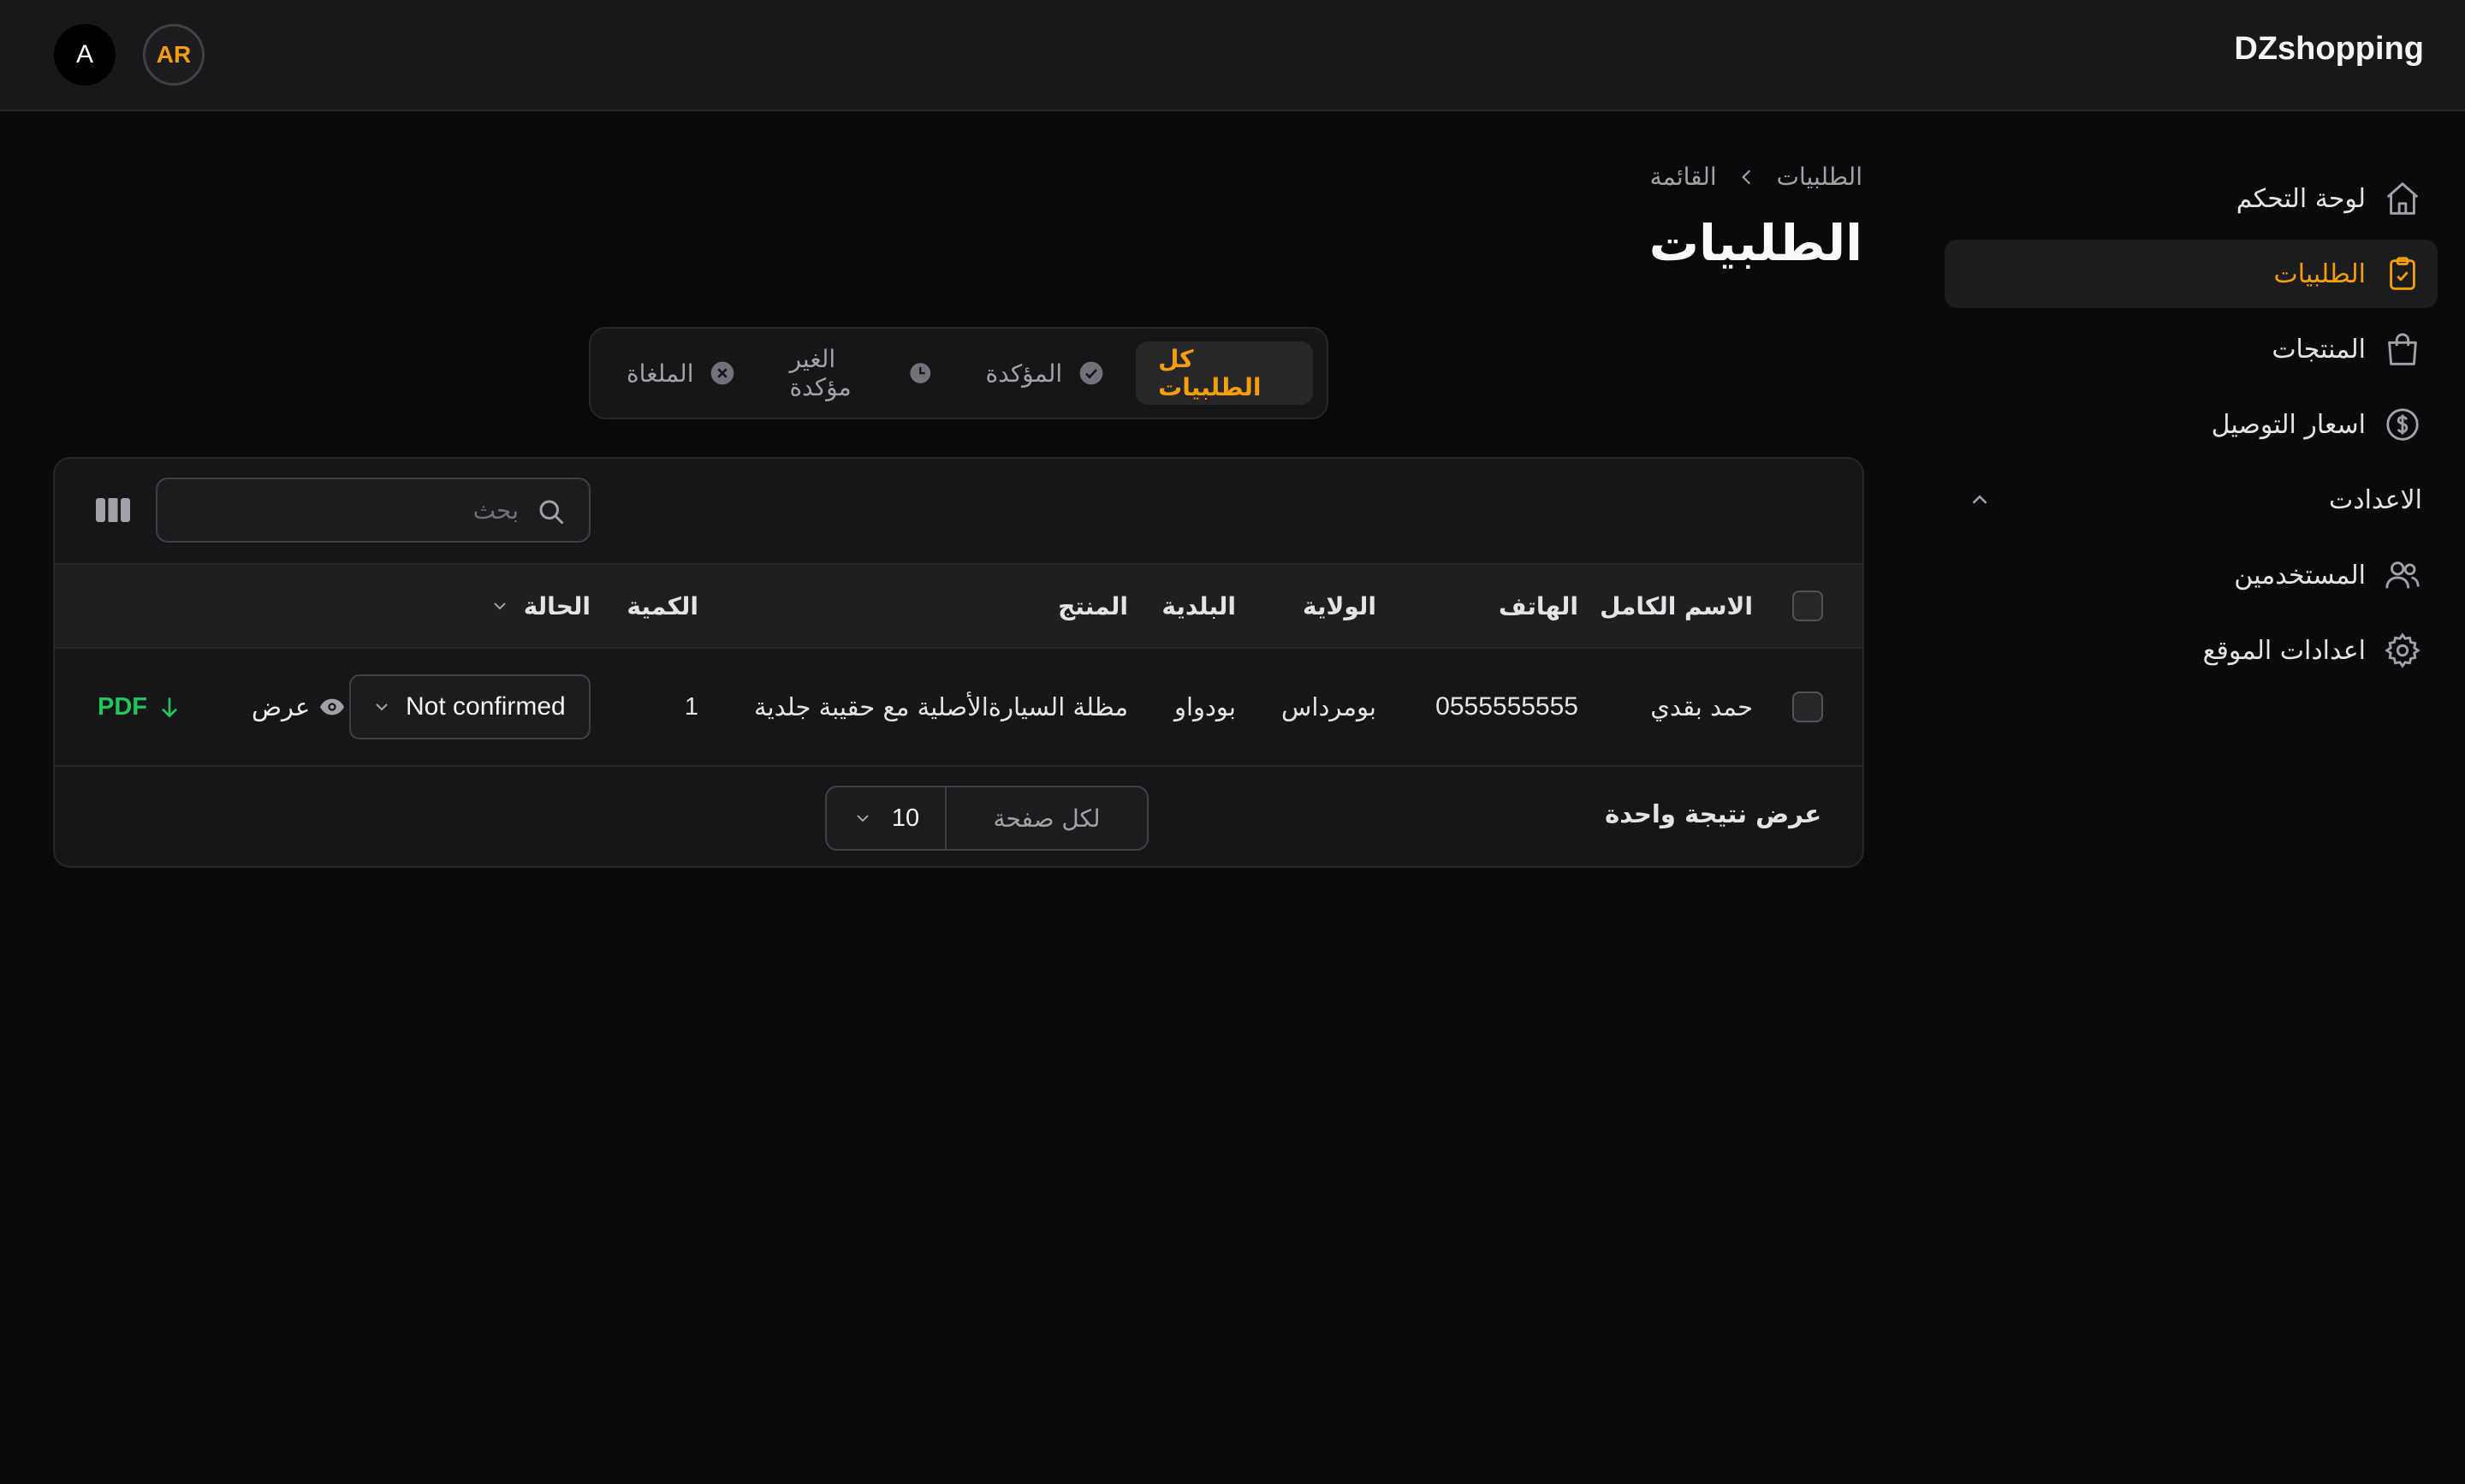 This screenshot has width=2465, height=1484. What do you see at coordinates (1204, 707) in the screenshot?
I see `cell-city: بودواو` at bounding box center [1204, 707].